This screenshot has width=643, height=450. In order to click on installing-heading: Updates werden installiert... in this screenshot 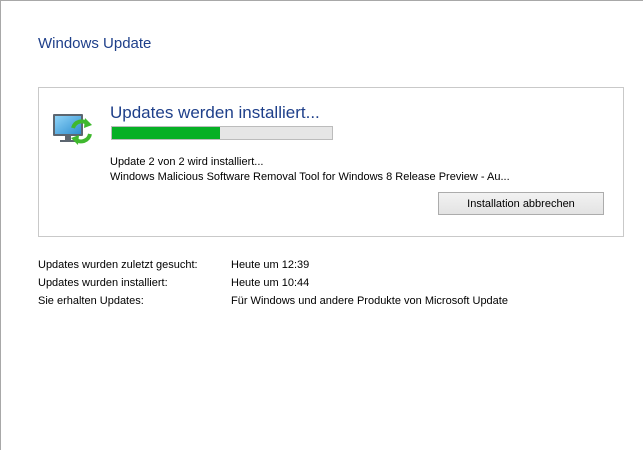, I will do `click(215, 112)`.